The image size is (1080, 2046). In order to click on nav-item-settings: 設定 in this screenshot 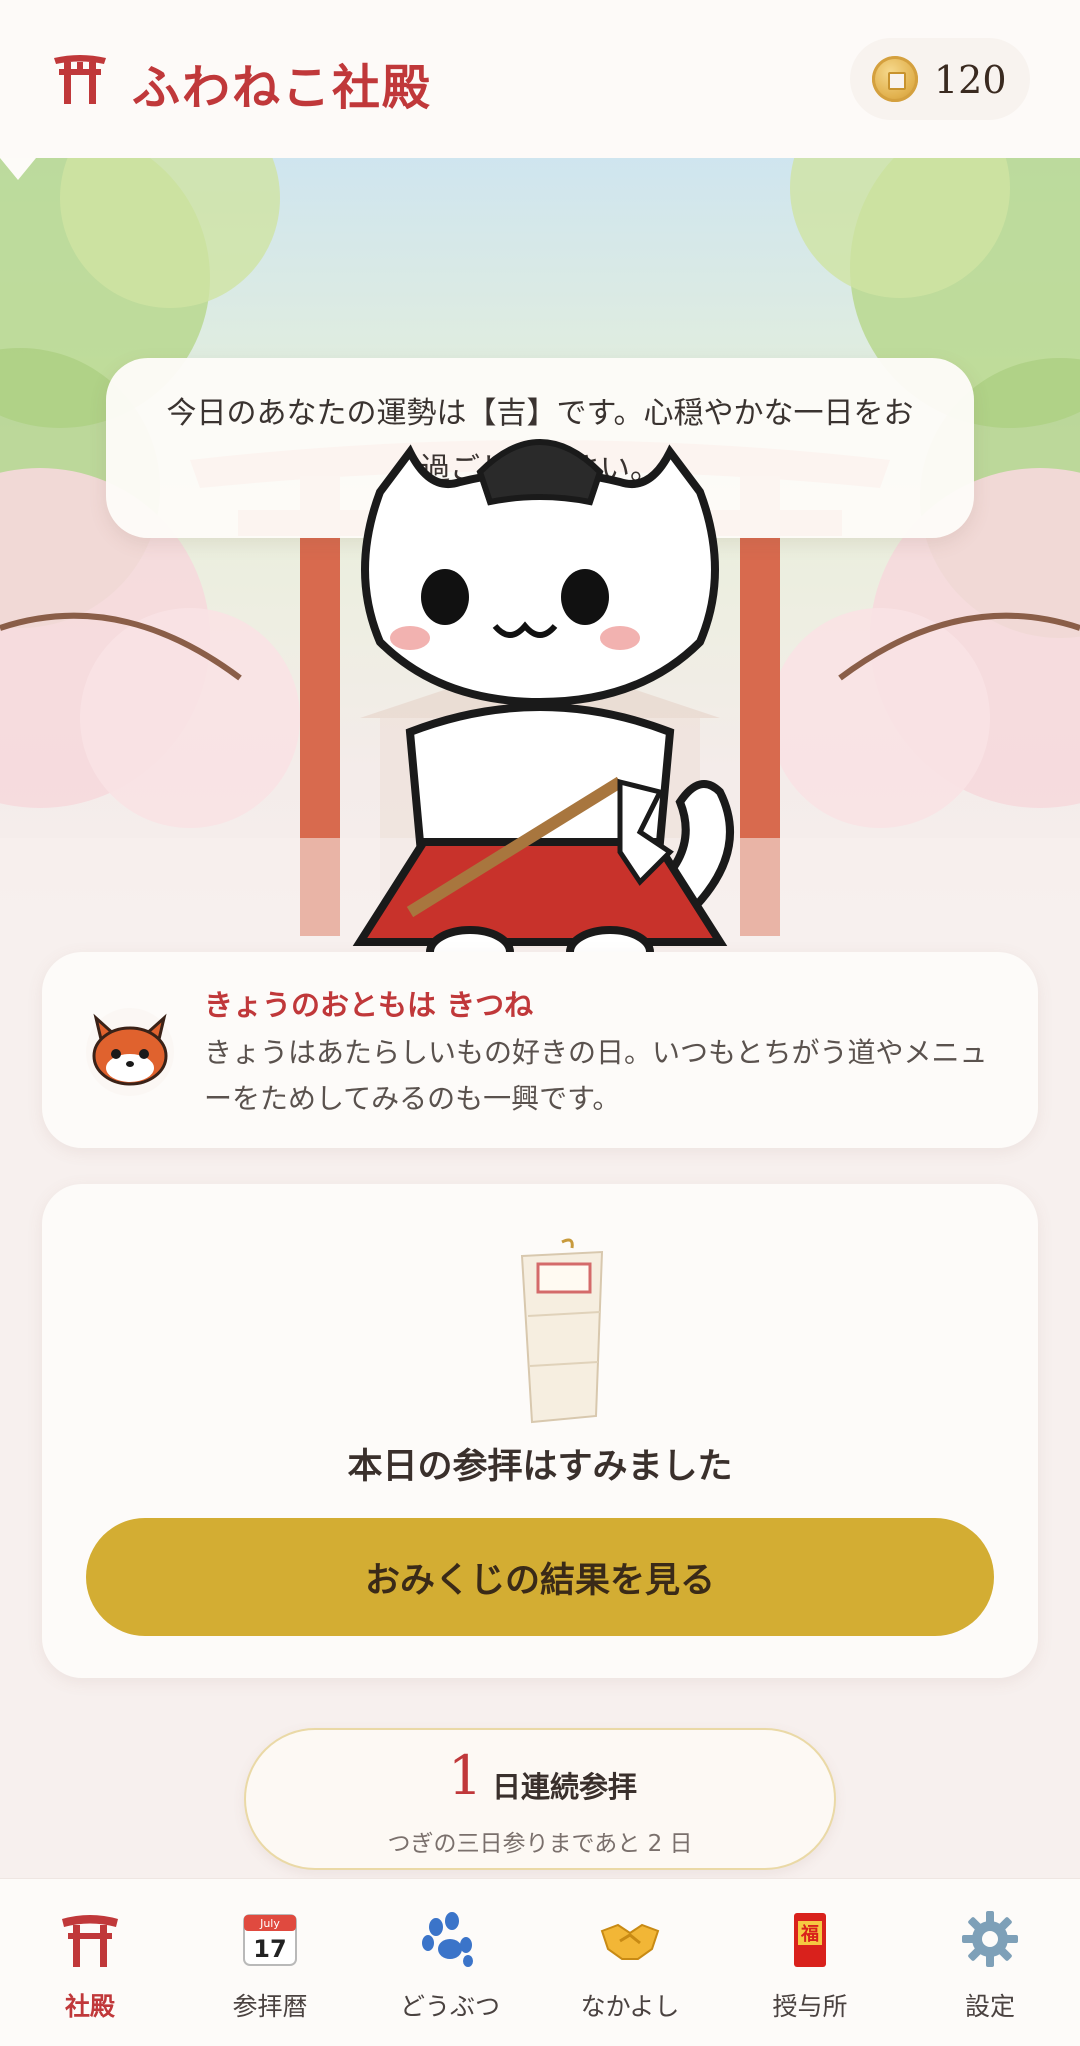, I will do `click(990, 1962)`.